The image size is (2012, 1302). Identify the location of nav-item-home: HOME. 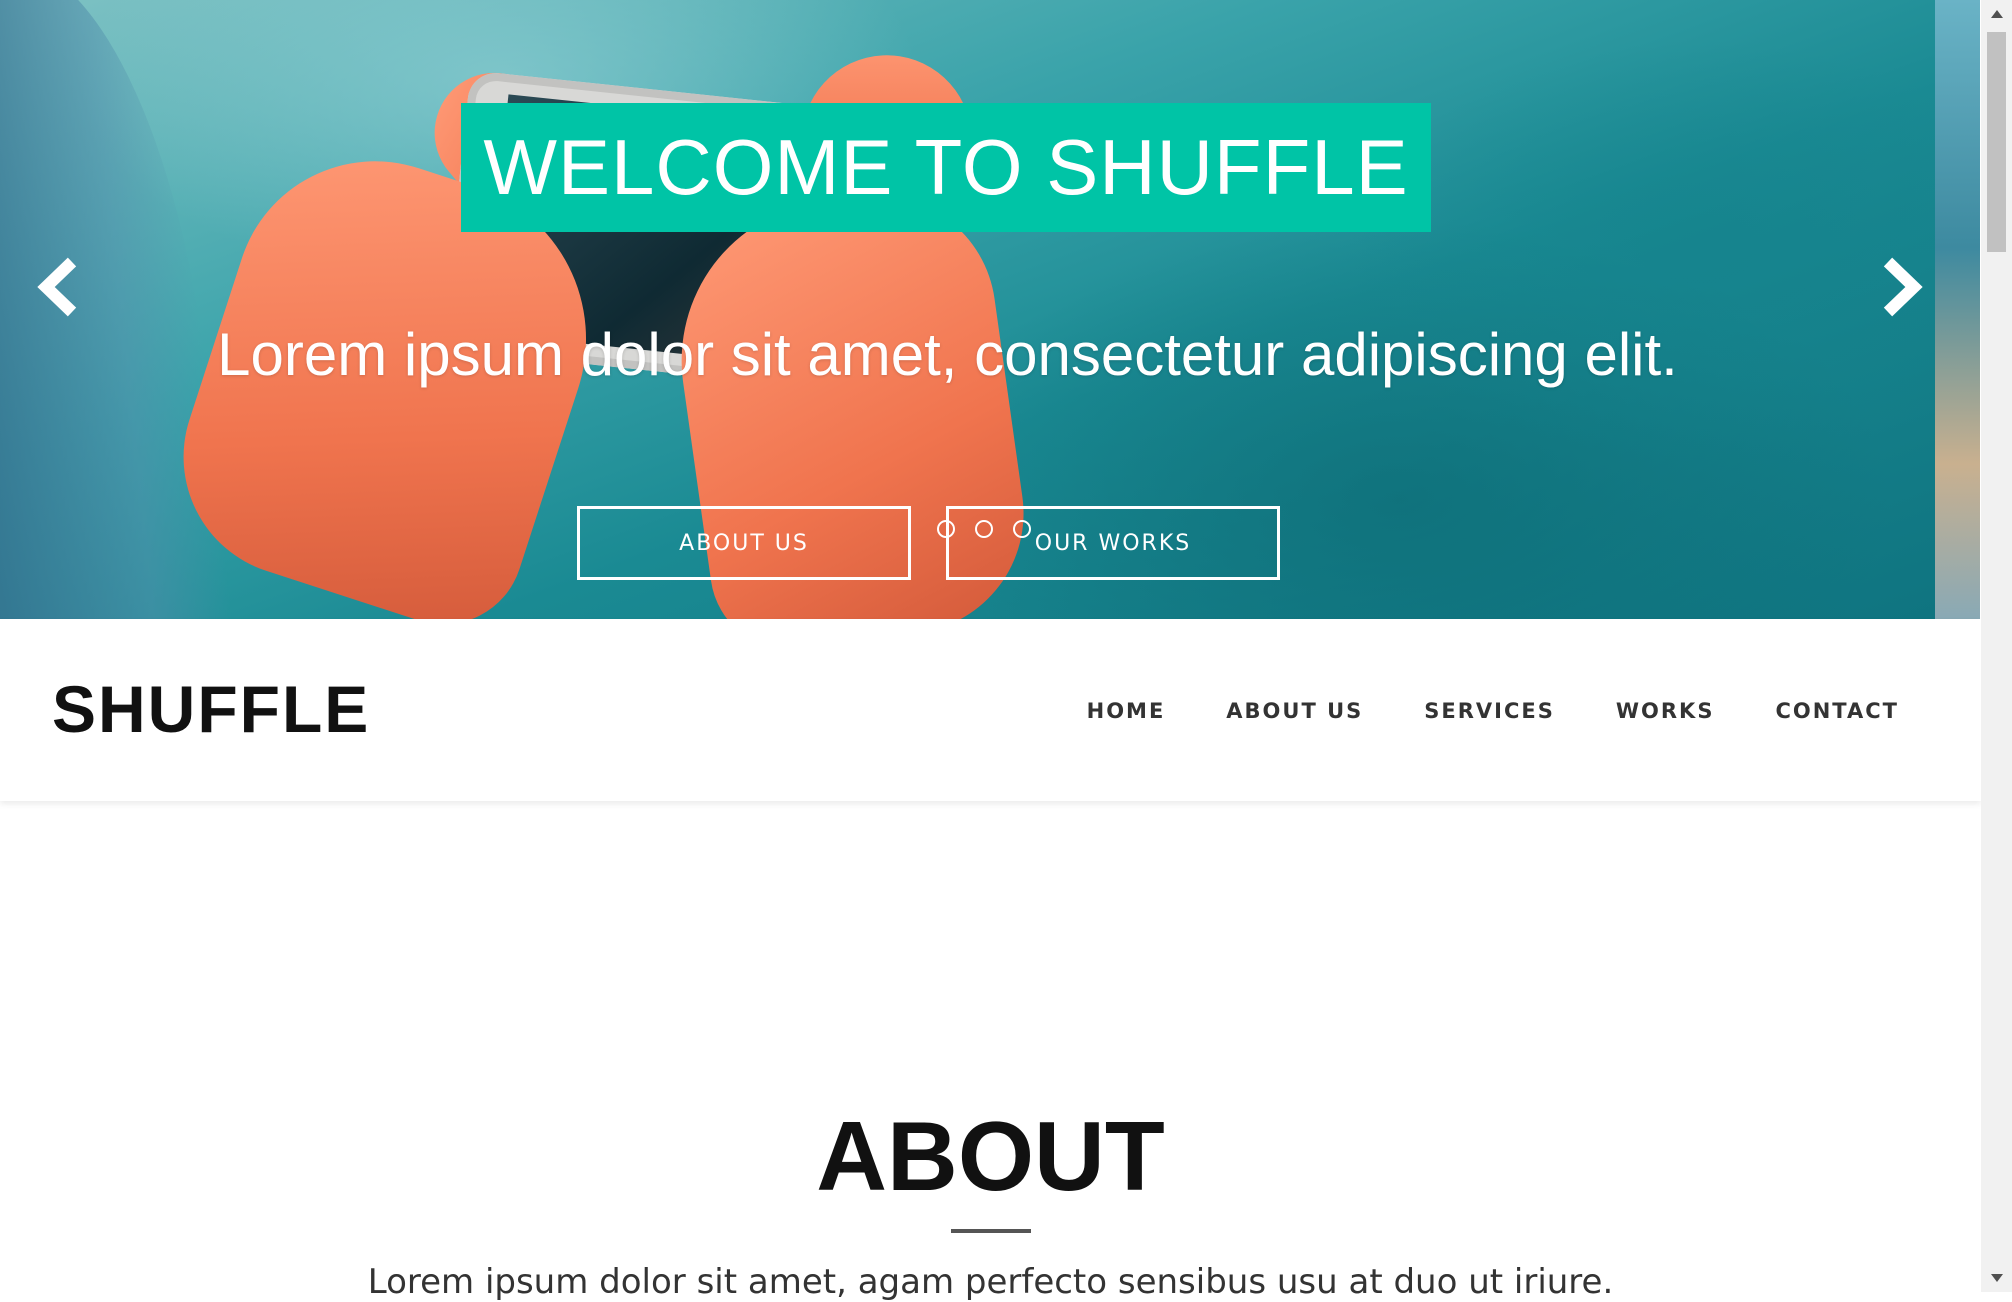
(1126, 711).